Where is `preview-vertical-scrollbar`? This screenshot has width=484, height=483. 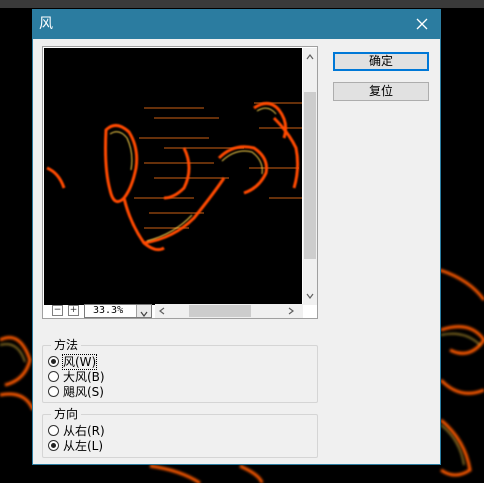 preview-vertical-scrollbar is located at coordinates (310, 176).